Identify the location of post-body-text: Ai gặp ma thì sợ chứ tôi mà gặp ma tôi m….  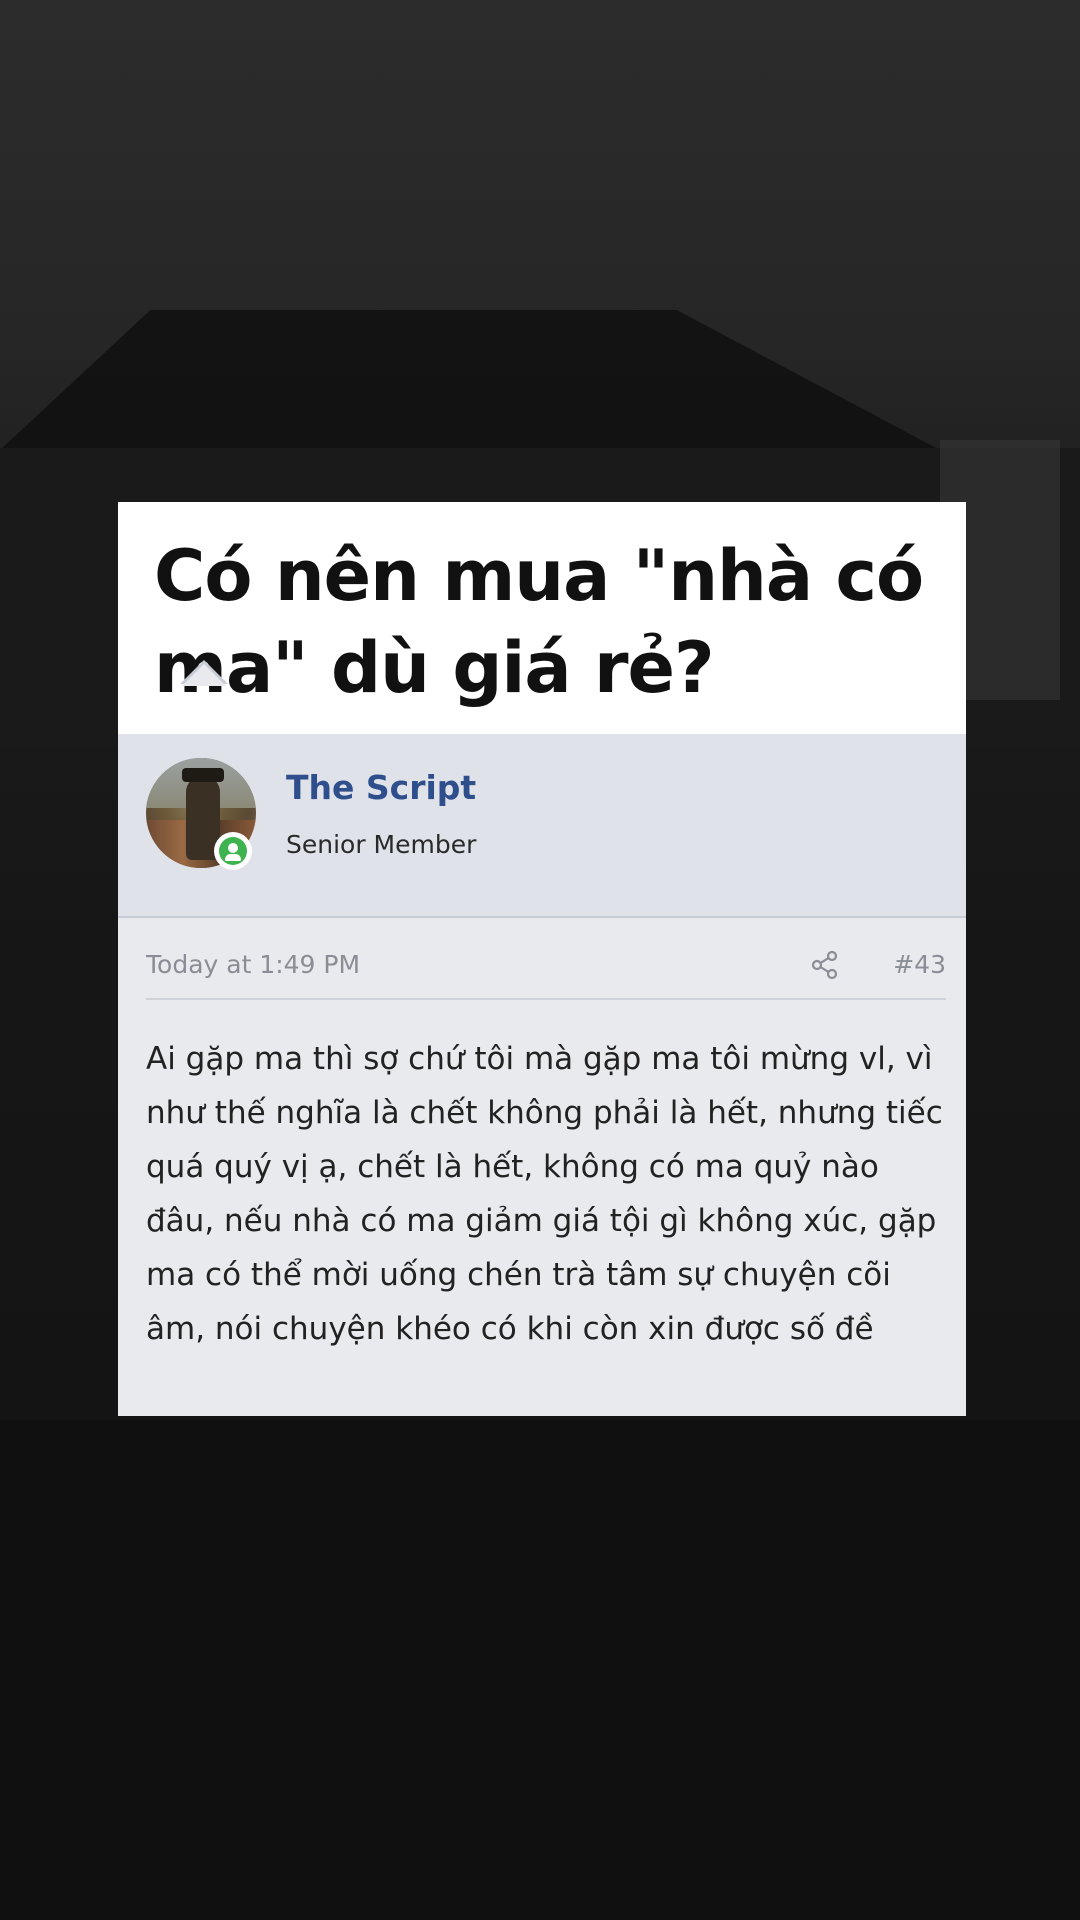
(544, 1194).